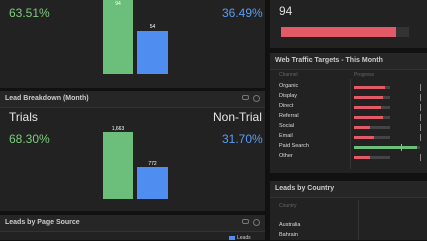  What do you see at coordinates (294, 146) in the screenshot?
I see `traffic-row-label: Paid Search` at bounding box center [294, 146].